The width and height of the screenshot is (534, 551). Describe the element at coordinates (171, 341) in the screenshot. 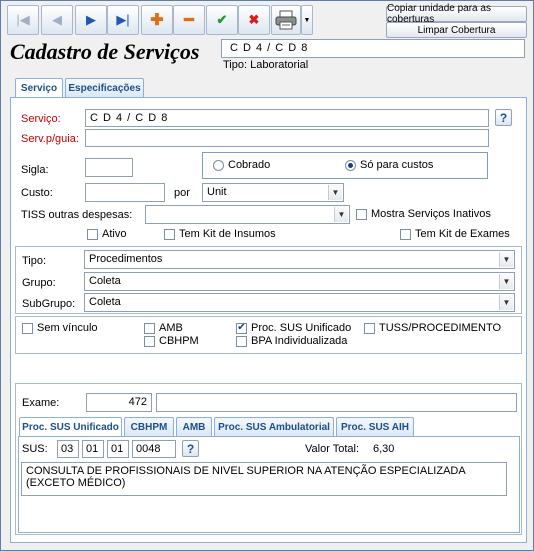

I see `cbhpm-checkbox: CBHPM` at that location.